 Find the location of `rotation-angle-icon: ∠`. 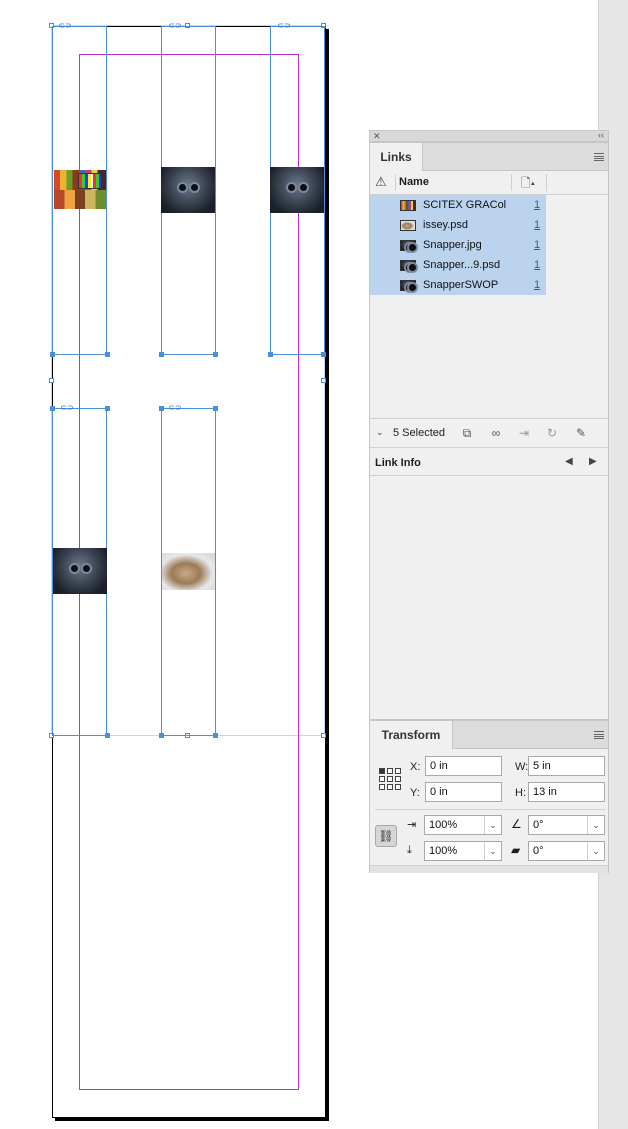

rotation-angle-icon: ∠ is located at coordinates (516, 824).